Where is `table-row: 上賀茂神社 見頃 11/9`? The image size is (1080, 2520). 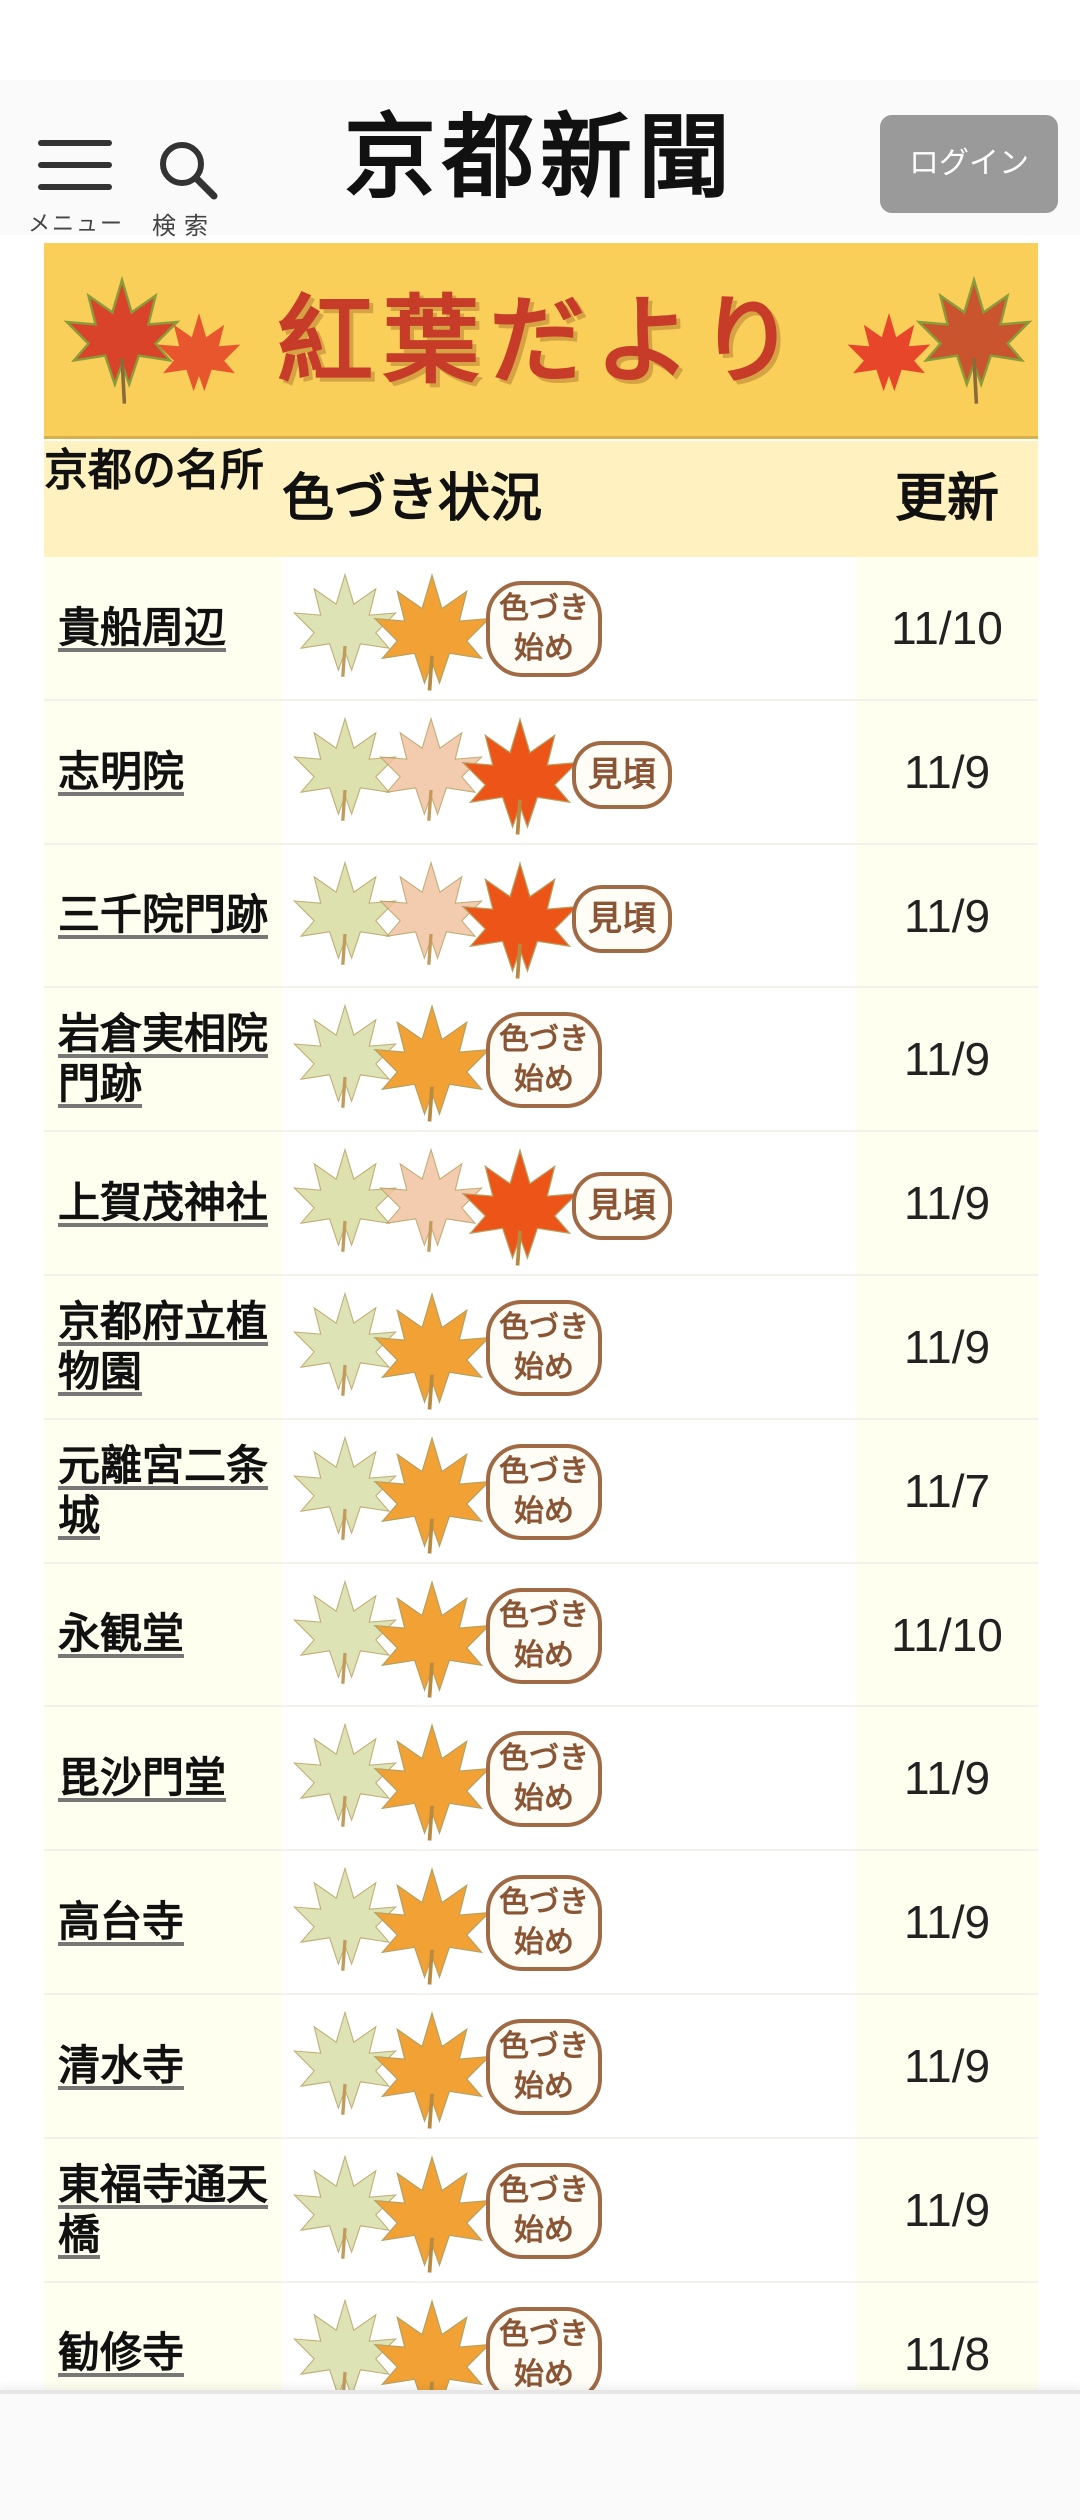 table-row: 上賀茂神社 見頃 11/9 is located at coordinates (541, 1204).